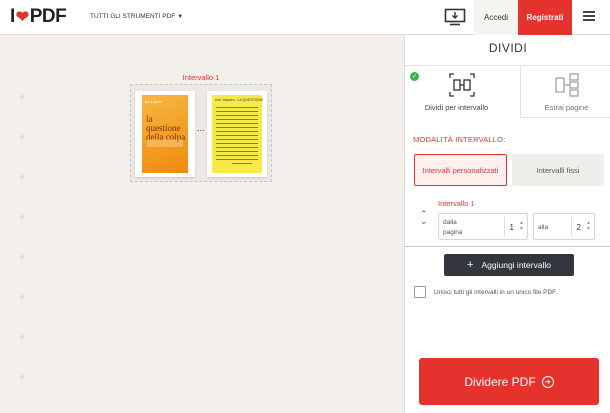 This screenshot has height=413, width=610. Describe the element at coordinates (547, 381) in the screenshot. I see `arrow-right-icon: ➜` at that location.